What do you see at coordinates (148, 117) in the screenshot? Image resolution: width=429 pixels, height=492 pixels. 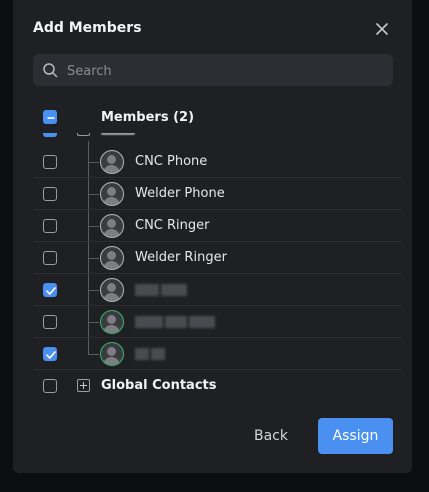 I see `members-header-label: Members (2)` at bounding box center [148, 117].